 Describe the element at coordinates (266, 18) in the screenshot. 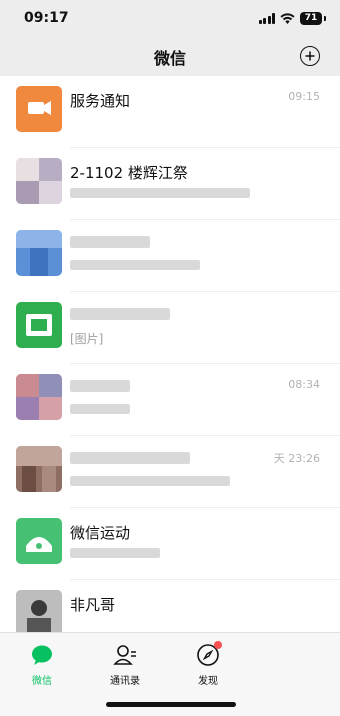

I see `cellular-signal-icon` at that location.